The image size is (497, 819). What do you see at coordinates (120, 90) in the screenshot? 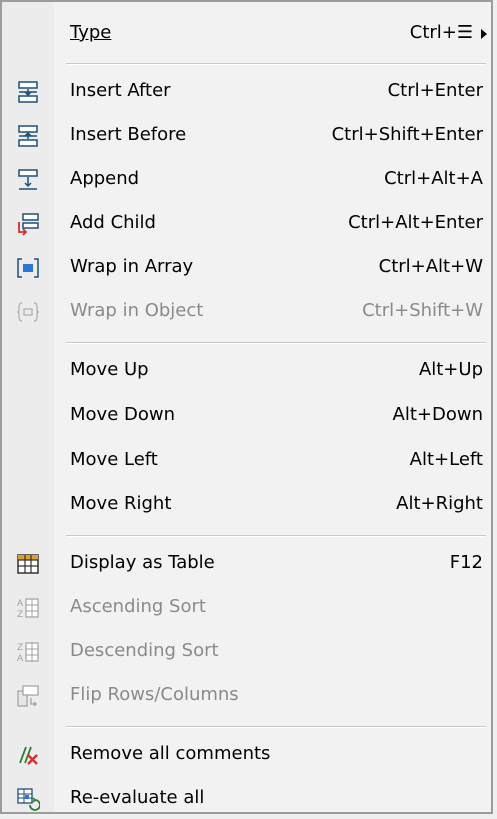
I see `menu-item-label: Insert After` at bounding box center [120, 90].